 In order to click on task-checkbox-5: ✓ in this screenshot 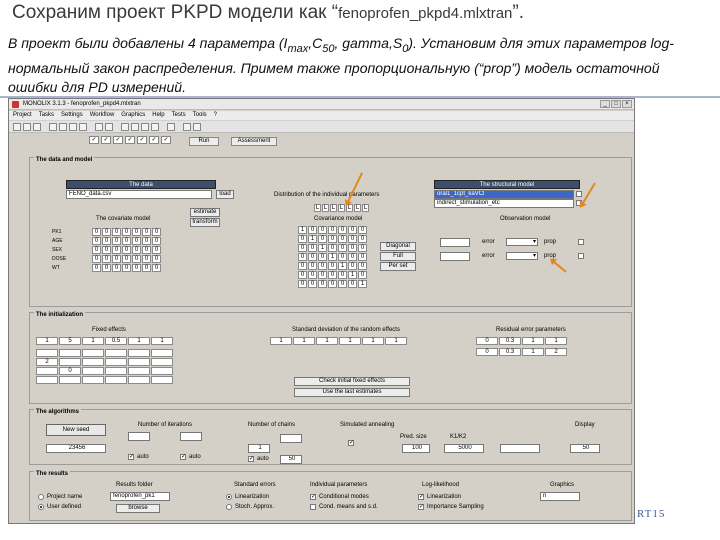, I will do `click(142, 140)`.